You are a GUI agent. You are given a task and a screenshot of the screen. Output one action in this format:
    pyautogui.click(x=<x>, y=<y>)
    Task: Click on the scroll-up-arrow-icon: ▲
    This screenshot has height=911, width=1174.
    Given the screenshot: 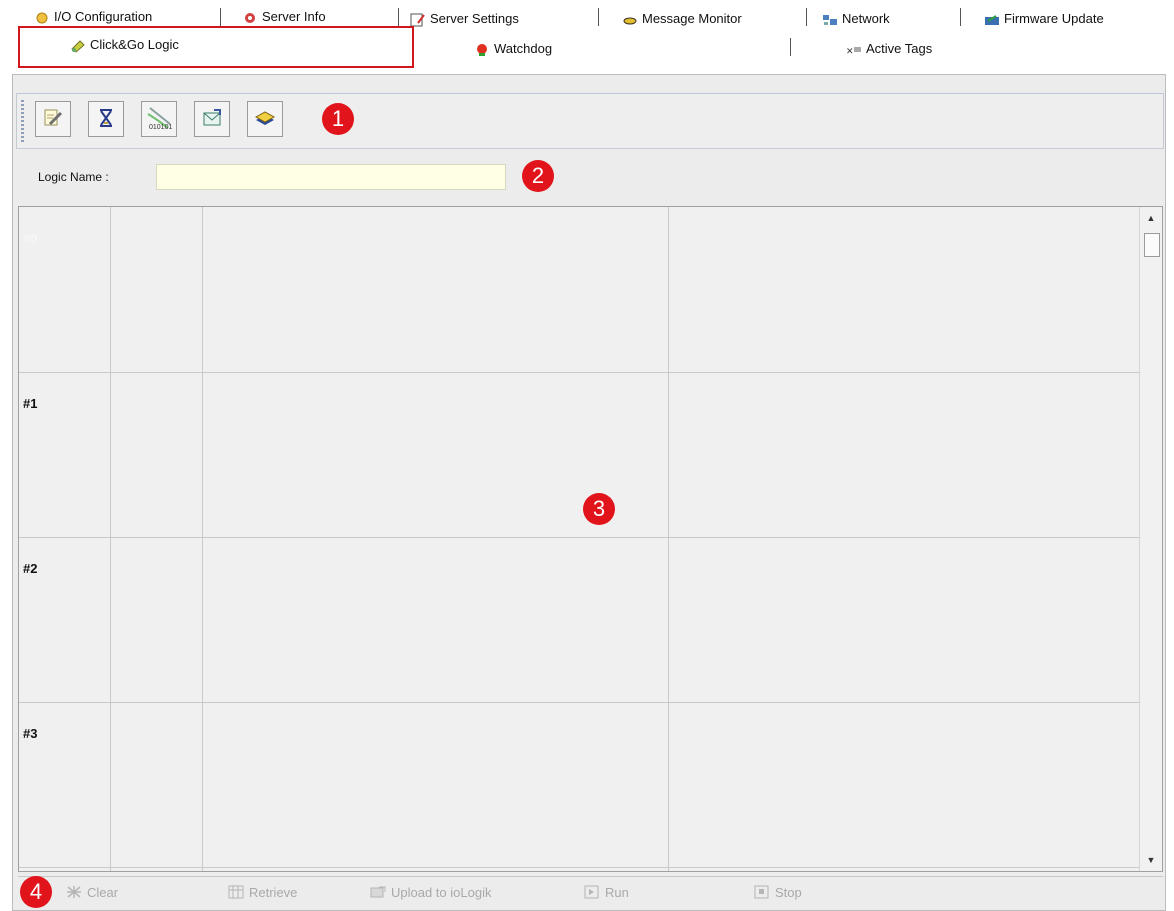 What is the action you would take?
    pyautogui.click(x=1151, y=218)
    